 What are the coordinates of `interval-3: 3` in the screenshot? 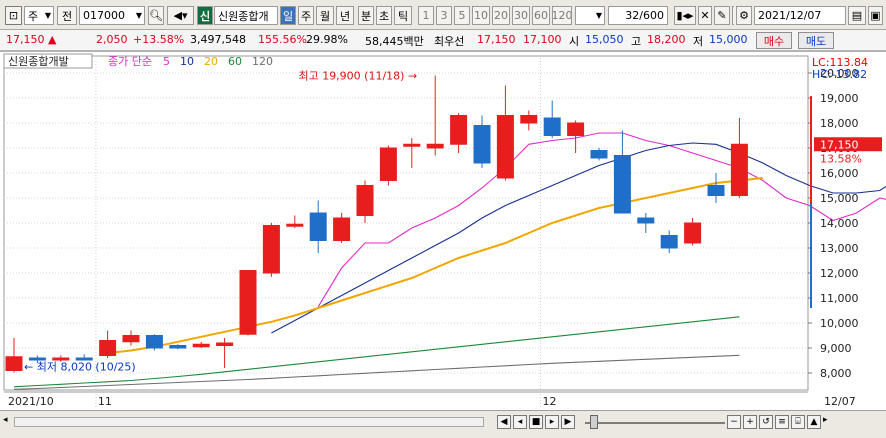 It's located at (444, 15).